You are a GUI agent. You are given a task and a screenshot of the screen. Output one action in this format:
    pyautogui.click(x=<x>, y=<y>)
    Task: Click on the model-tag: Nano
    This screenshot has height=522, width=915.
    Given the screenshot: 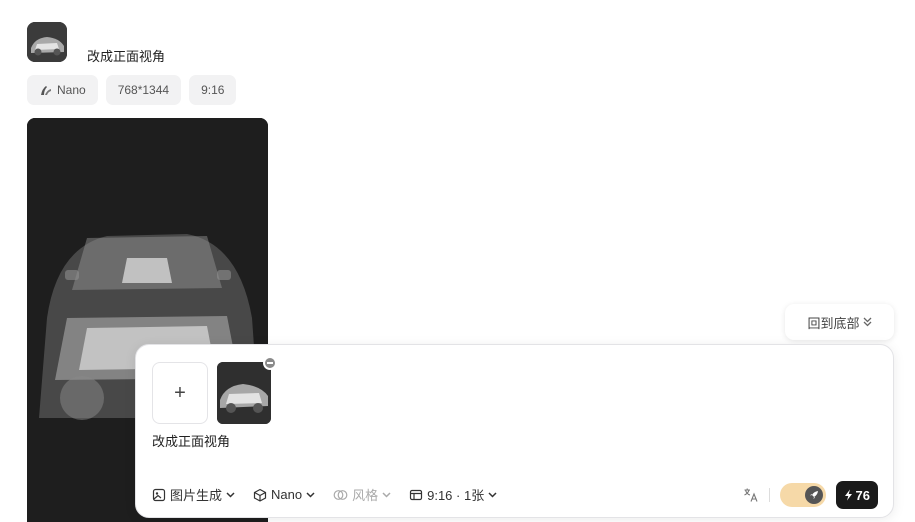 What is the action you would take?
    pyautogui.click(x=62, y=90)
    